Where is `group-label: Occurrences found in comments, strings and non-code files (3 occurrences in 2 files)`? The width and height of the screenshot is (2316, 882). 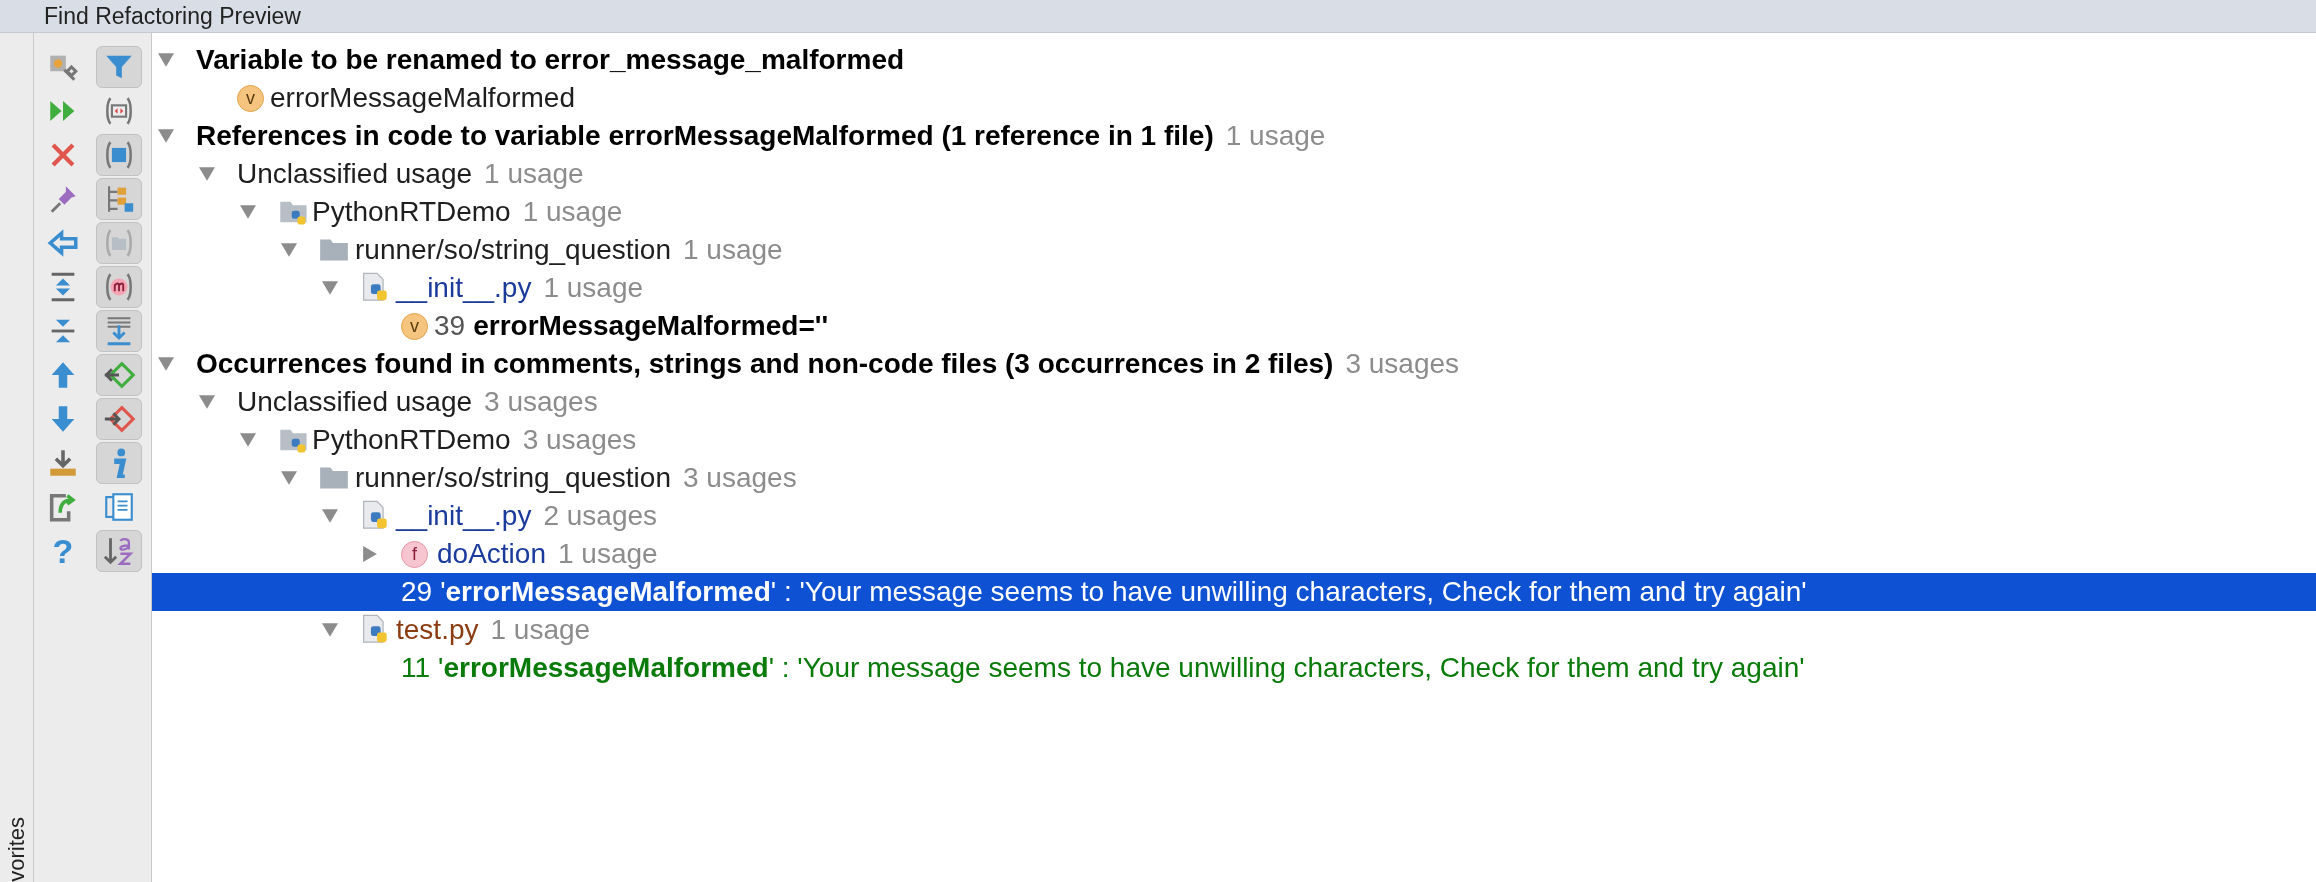
group-label: Occurrences found in comments, strings and non-code files (3 occurrences in 2 files) is located at coordinates (765, 364).